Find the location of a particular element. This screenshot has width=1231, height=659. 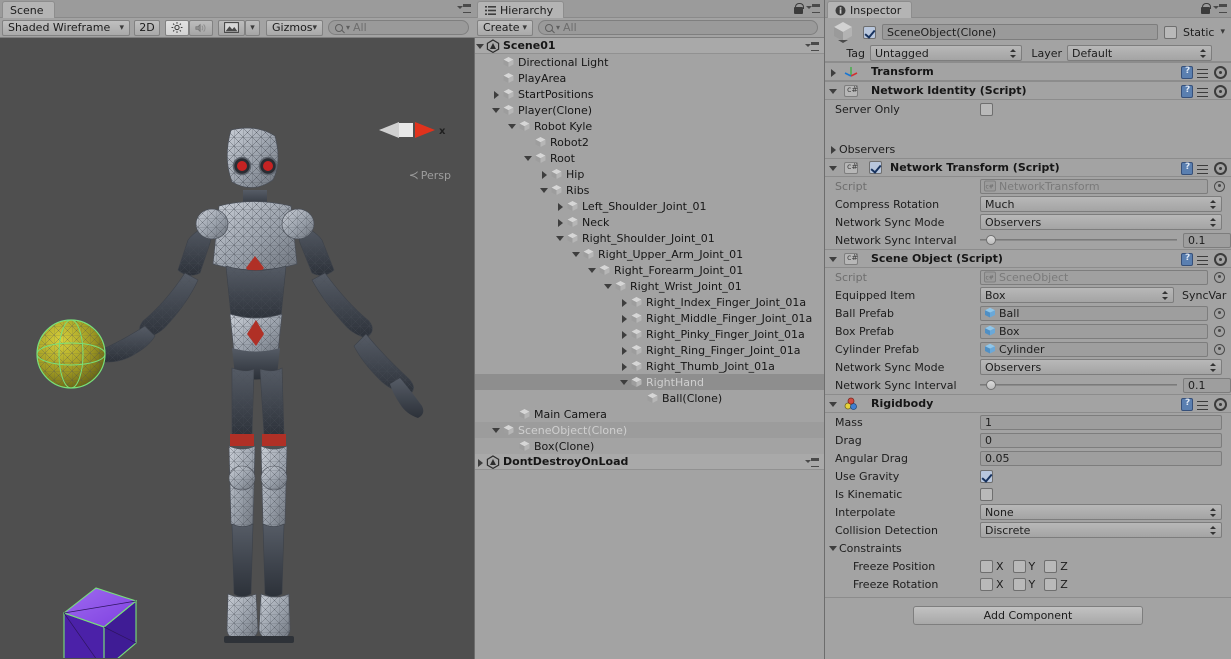

hierarchy-item: Ribs is located at coordinates (649, 190).